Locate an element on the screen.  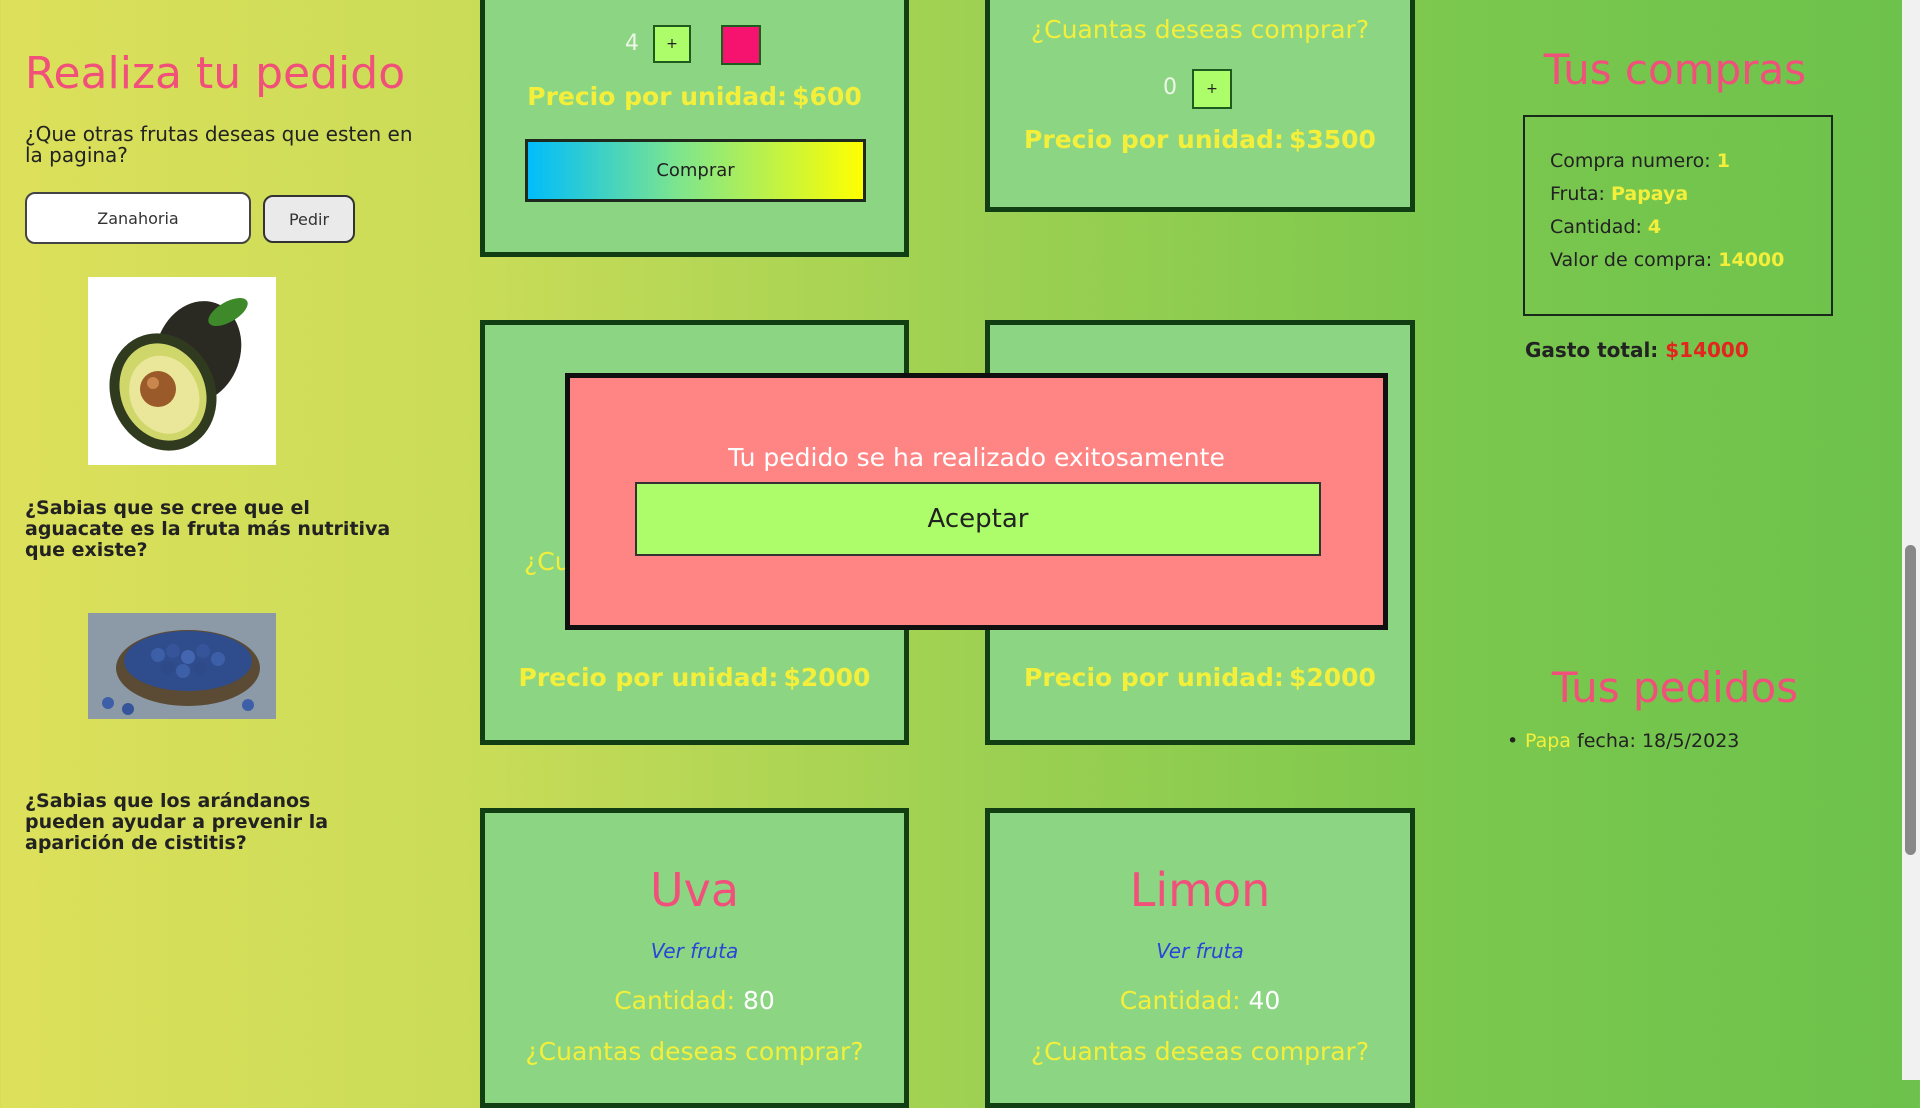
purchase-number-label: Compra numero: is located at coordinates (1630, 161).